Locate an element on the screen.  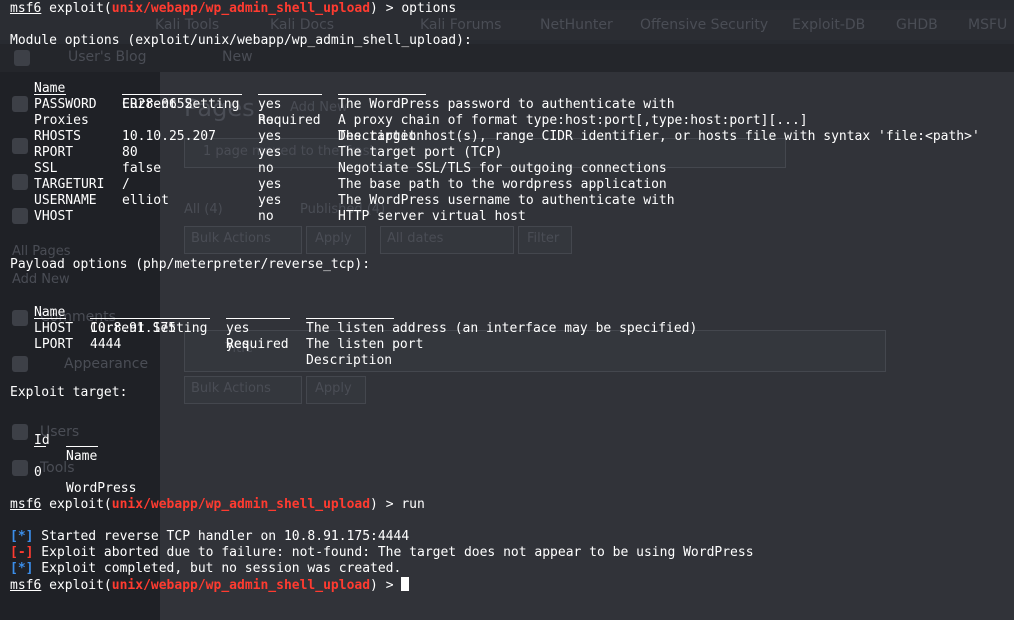
bookmark-item: Kali Docs is located at coordinates (302, 25).